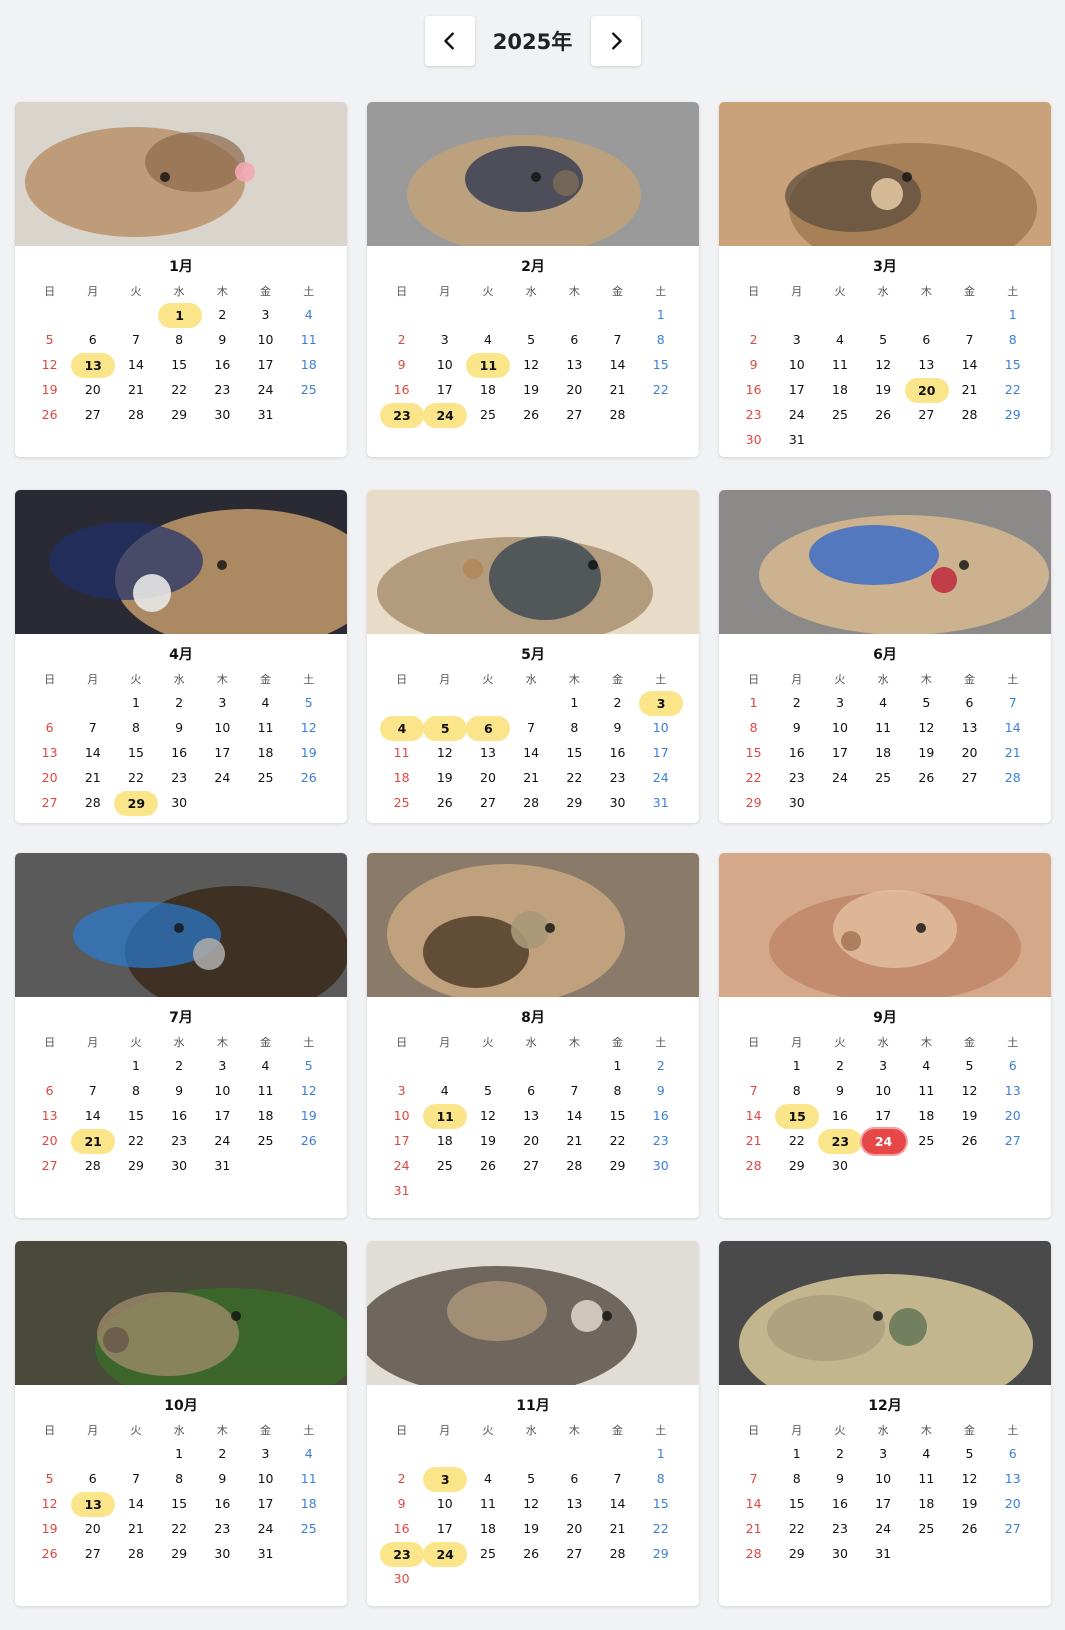 This screenshot has height=1630, width=1065. Describe the element at coordinates (49, 1115) in the screenshot. I see `day-cell: 13` at that location.